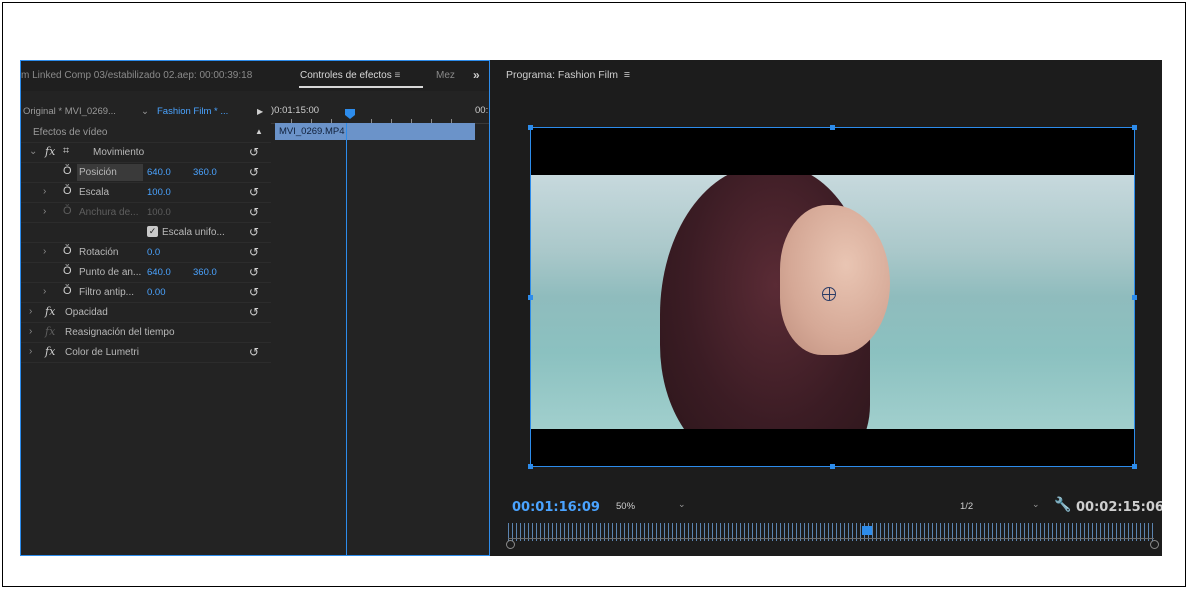  Describe the element at coordinates (146, 353) in the screenshot. I see `effect-row-lumetri: › fx Color de Lumetri ↺` at that location.